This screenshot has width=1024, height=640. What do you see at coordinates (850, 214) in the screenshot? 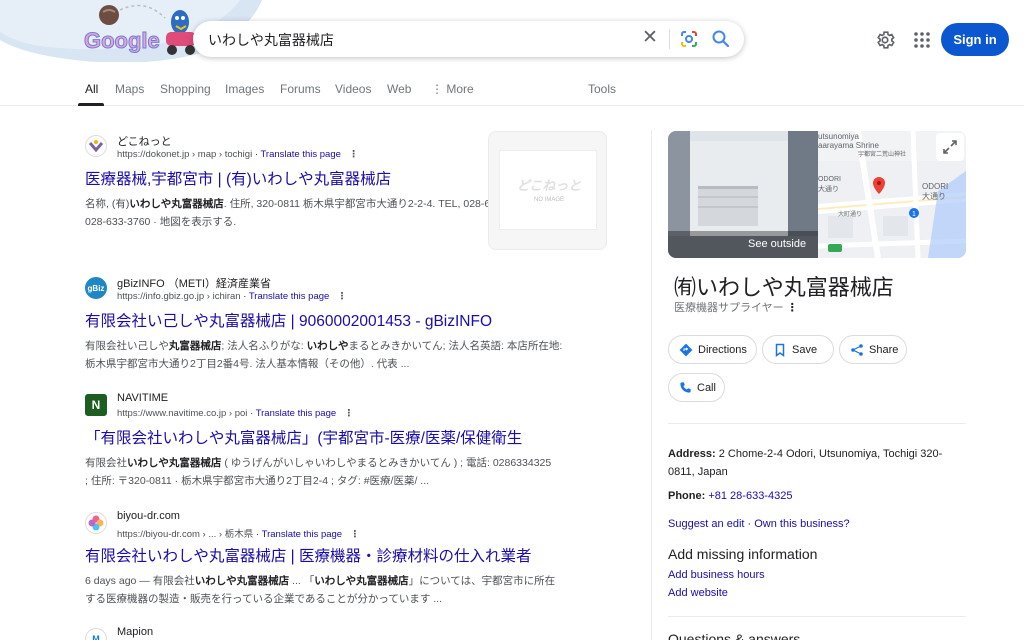
I see `map-label: 大町通り` at bounding box center [850, 214].